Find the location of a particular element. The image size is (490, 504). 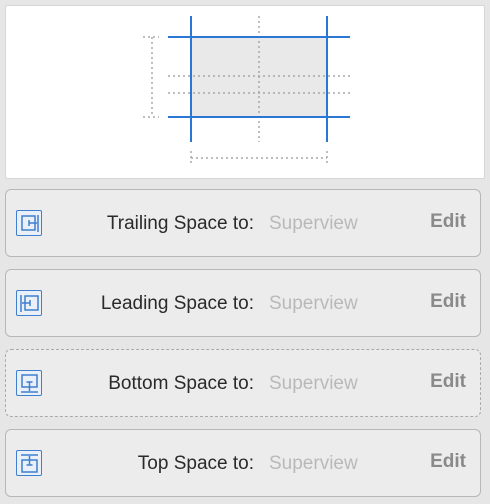

top-space-icon is located at coordinates (29, 463).